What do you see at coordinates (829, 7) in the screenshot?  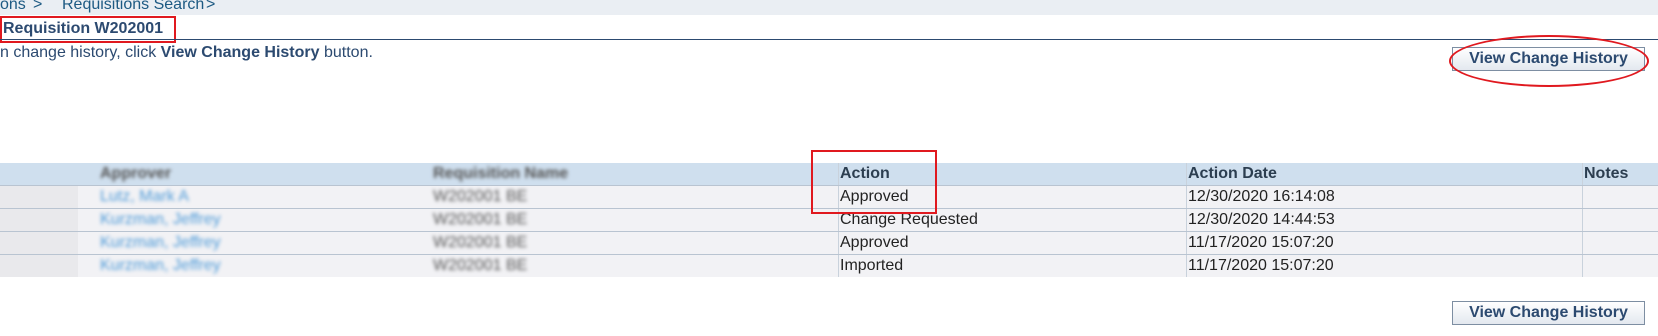 I see `breadcrumb: ons > Requisitions Search >` at bounding box center [829, 7].